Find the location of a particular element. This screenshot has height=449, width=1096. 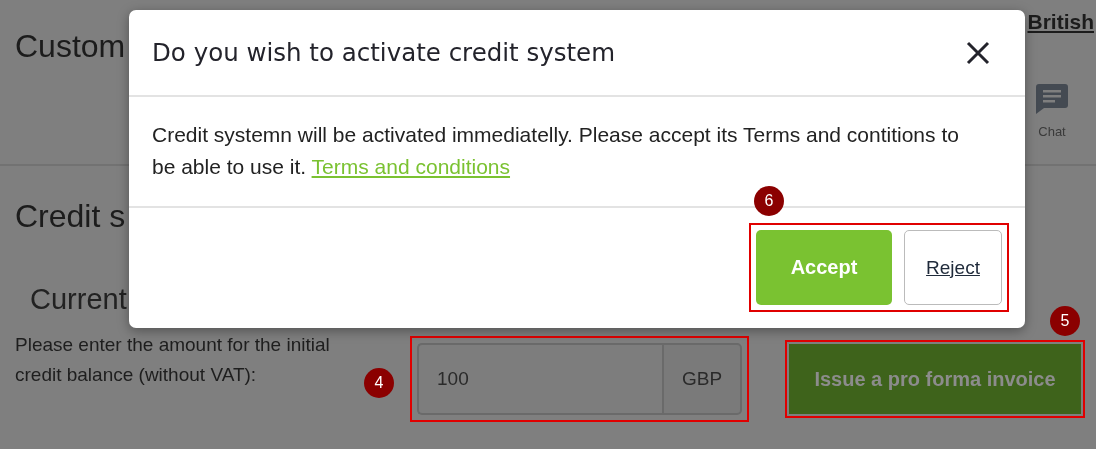

accept-button: Accept is located at coordinates (824, 267).